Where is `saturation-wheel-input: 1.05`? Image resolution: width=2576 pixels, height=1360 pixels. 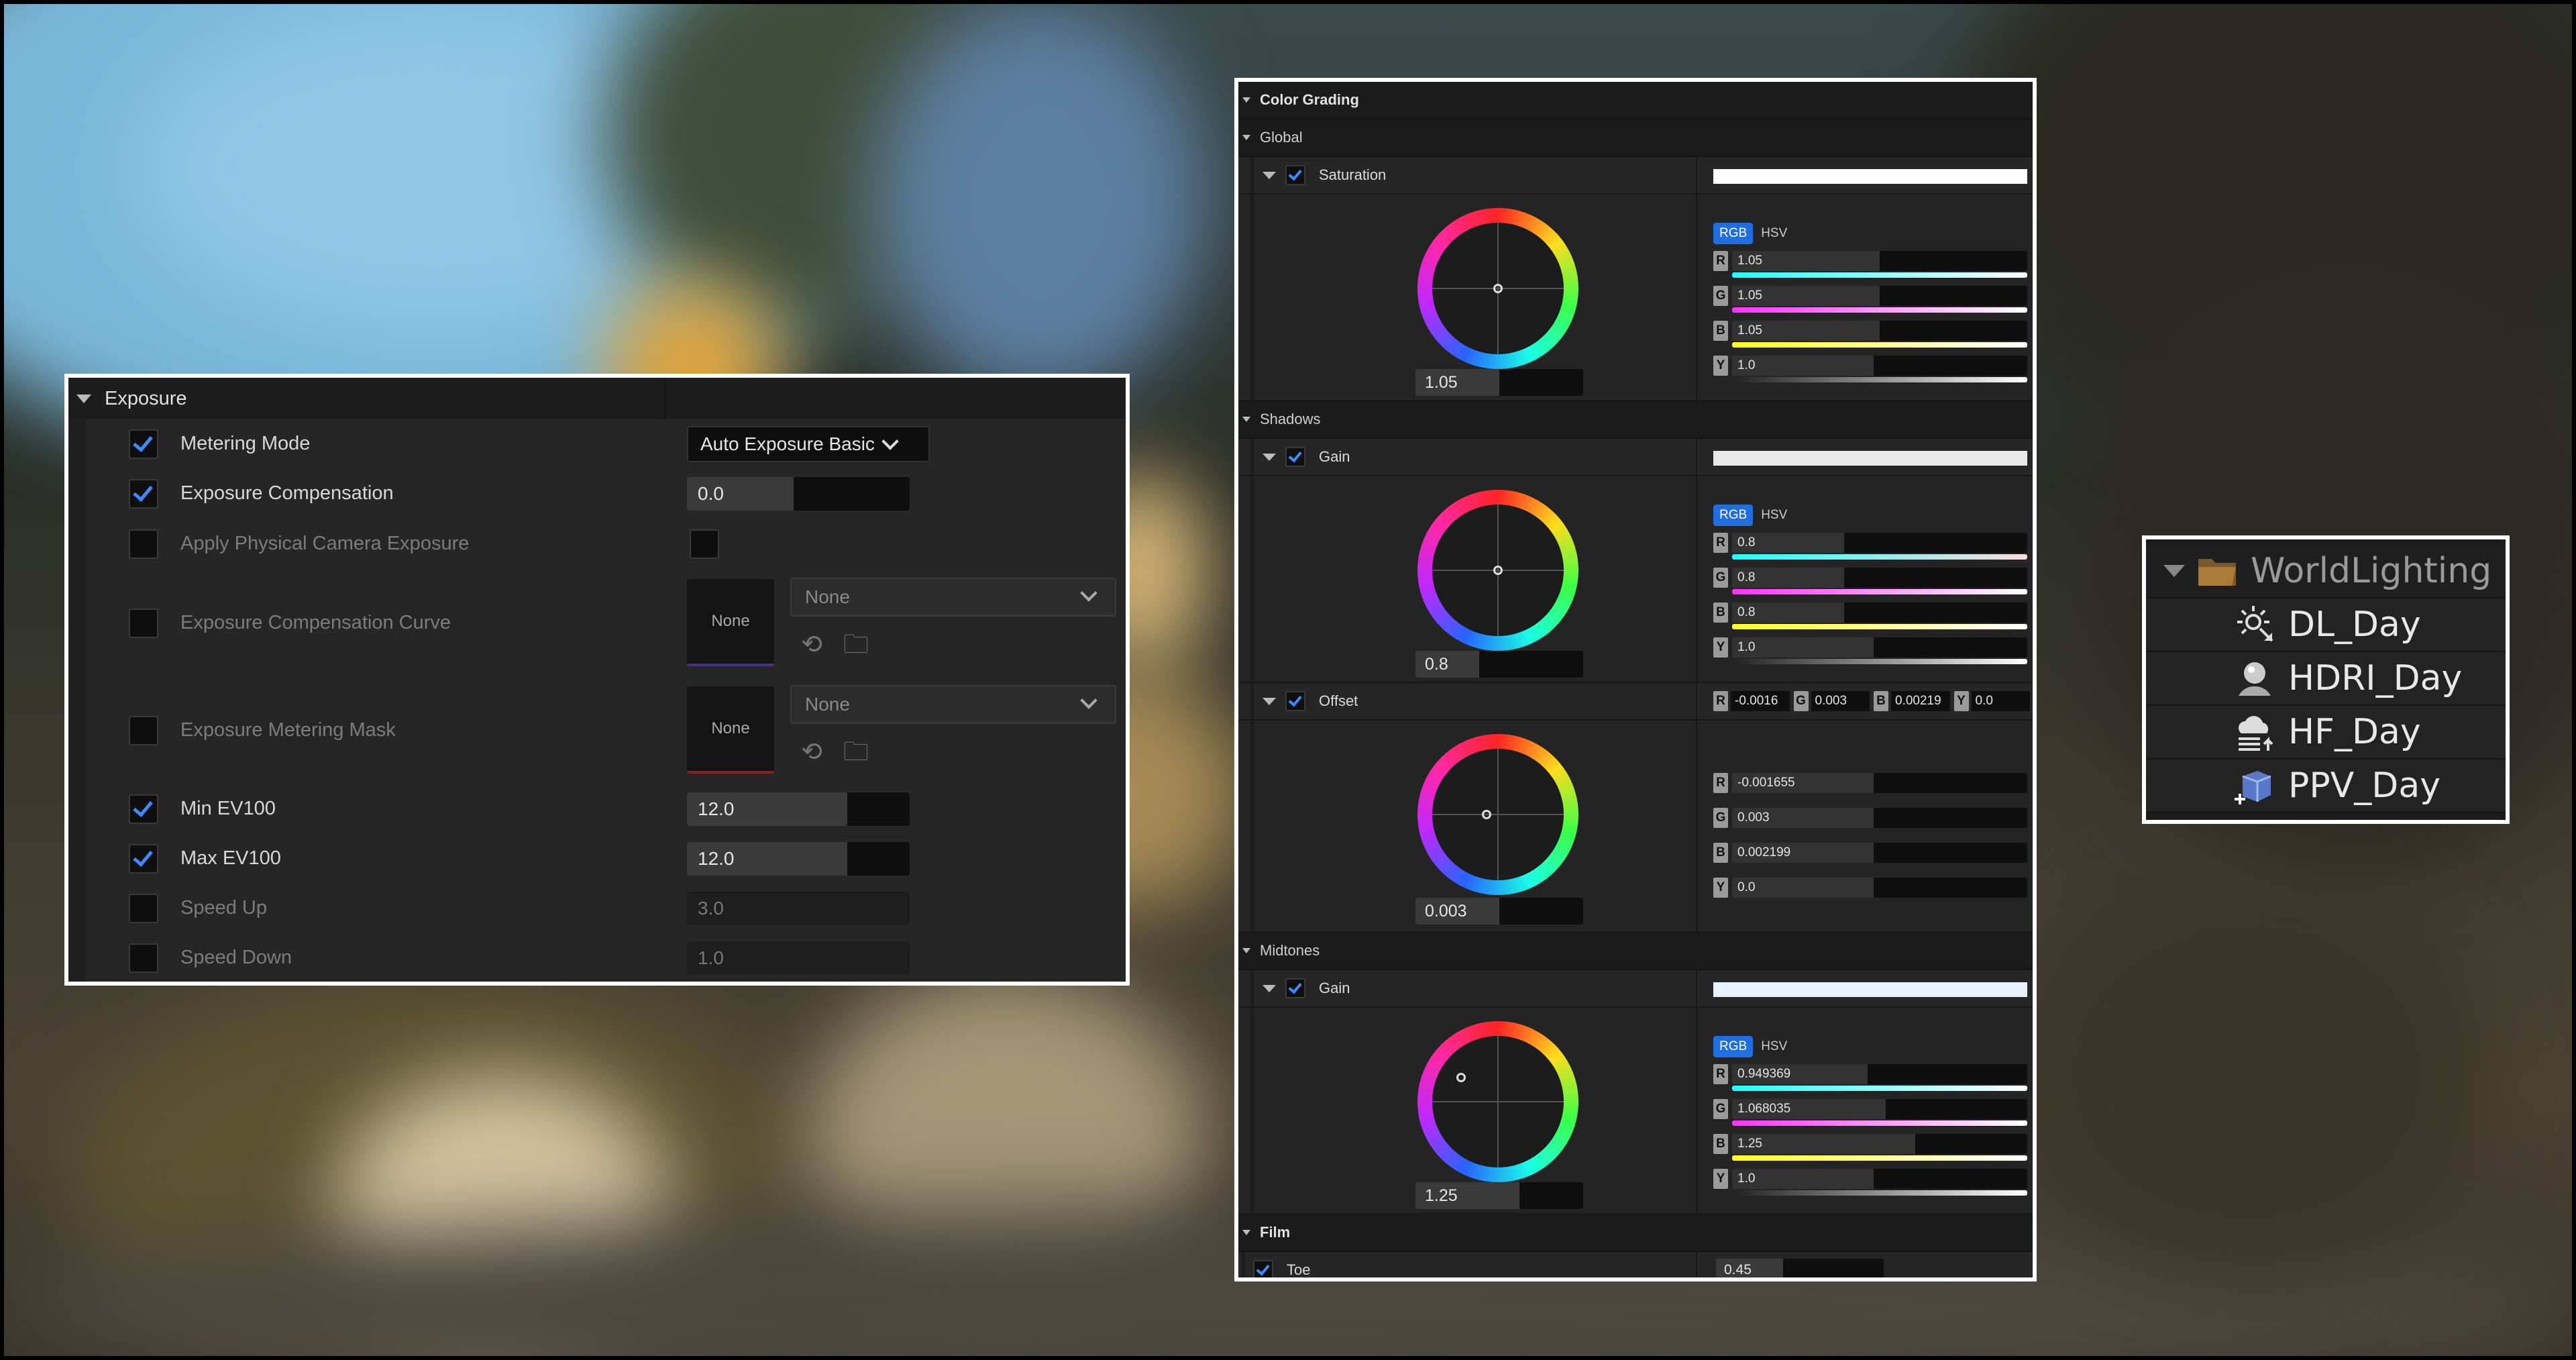
saturation-wheel-input: 1.05 is located at coordinates (1499, 382).